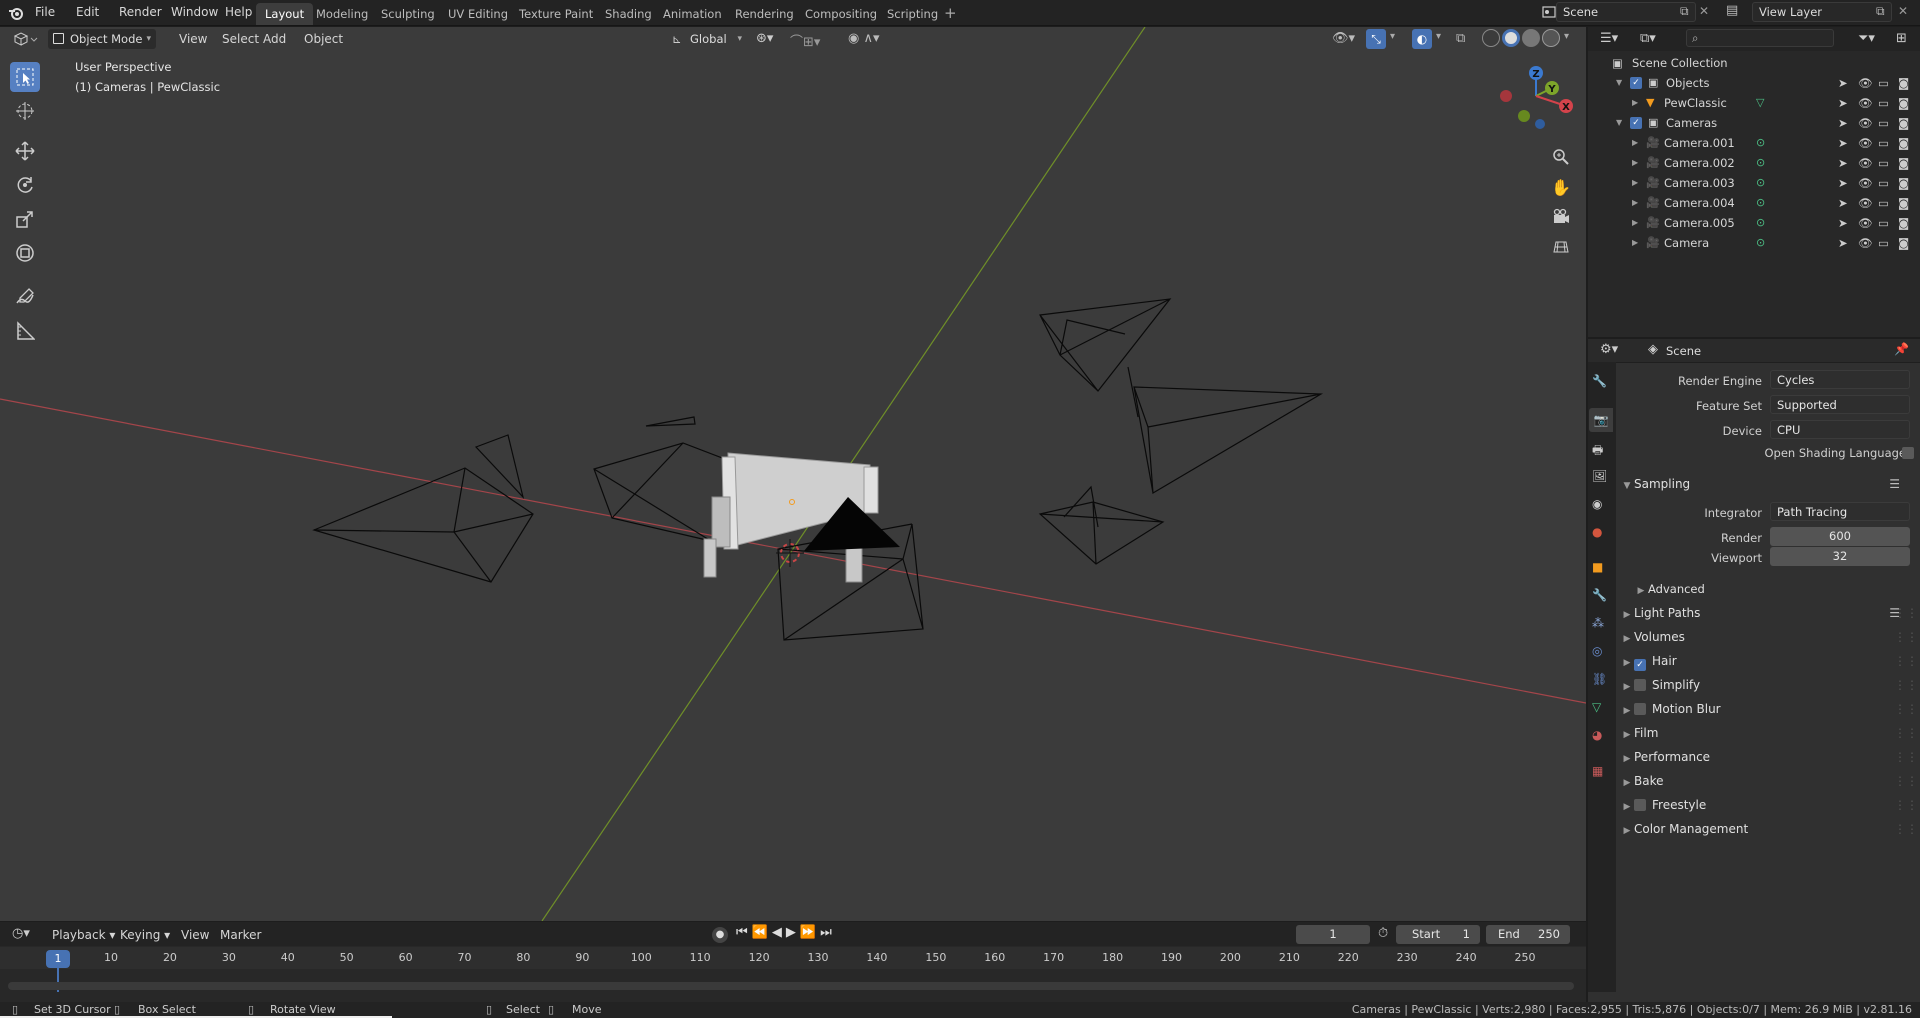  Describe the element at coordinates (1754, 163) in the screenshot. I see `outliner-row: ▶ 🎥 Camera.002 ⊙ ➤ 👁 ▭ ◙` at that location.